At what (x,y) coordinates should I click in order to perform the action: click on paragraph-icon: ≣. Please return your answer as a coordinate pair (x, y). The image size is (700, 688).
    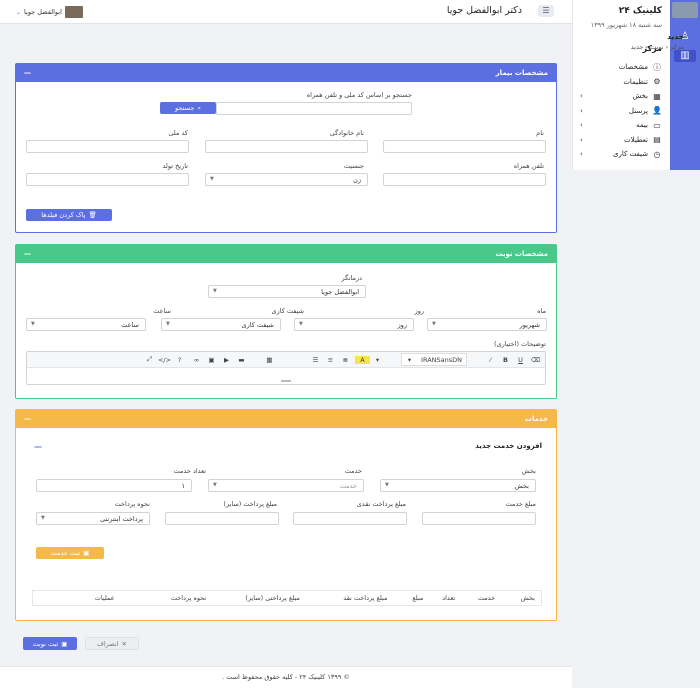
    Looking at the image, I should click on (345, 360).